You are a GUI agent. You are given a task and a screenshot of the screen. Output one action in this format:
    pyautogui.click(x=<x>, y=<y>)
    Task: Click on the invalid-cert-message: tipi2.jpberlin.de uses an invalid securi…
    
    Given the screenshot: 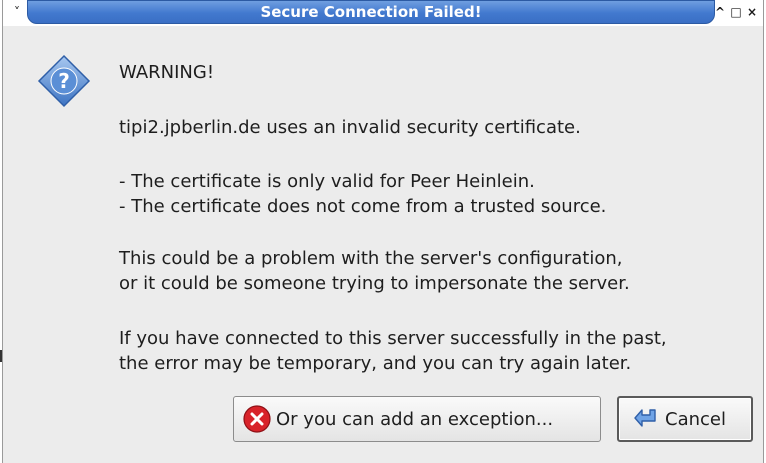 What is the action you would take?
    pyautogui.click(x=350, y=127)
    